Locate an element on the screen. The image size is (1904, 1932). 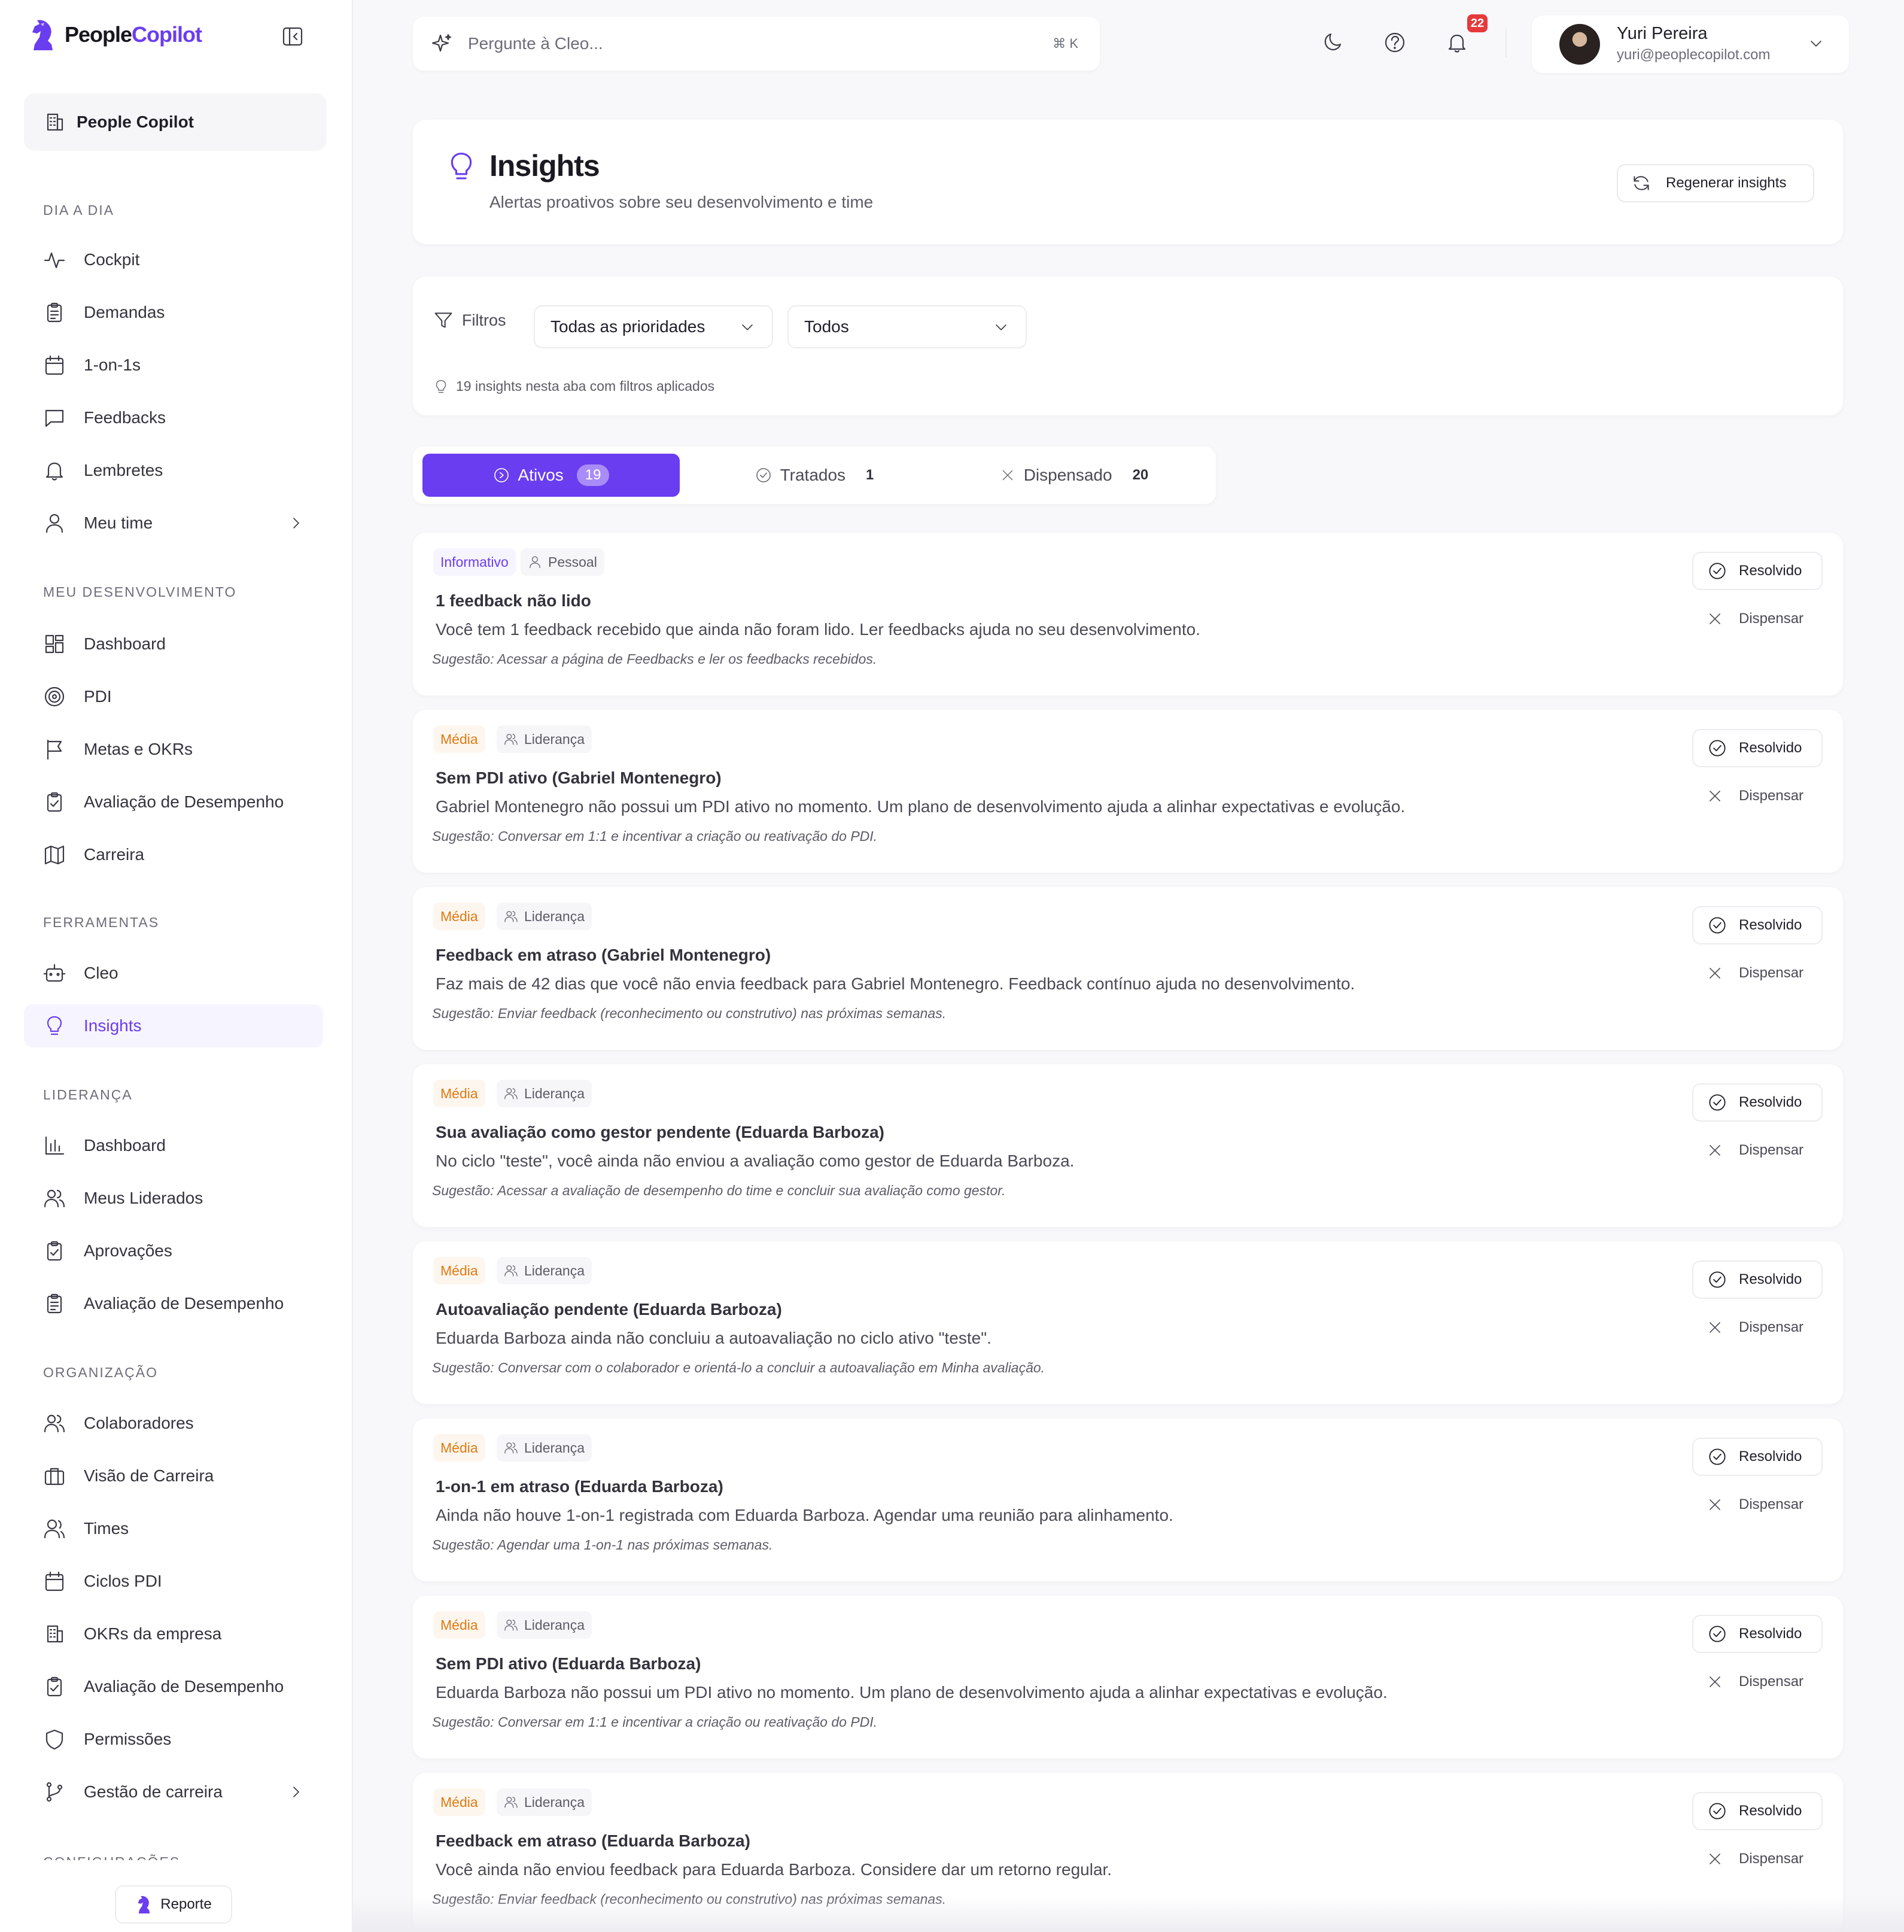
sidebar-item-avaliacao-desempenho: Avaliação de Desempenho is located at coordinates (173, 802).